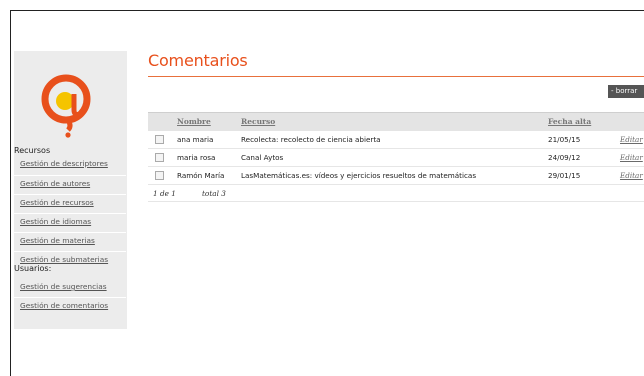 Image resolution: width=644 pixels, height=376 pixels. What do you see at coordinates (396, 121) in the screenshot?
I see `table-header: Nombre Recurso Fecha alta` at bounding box center [396, 121].